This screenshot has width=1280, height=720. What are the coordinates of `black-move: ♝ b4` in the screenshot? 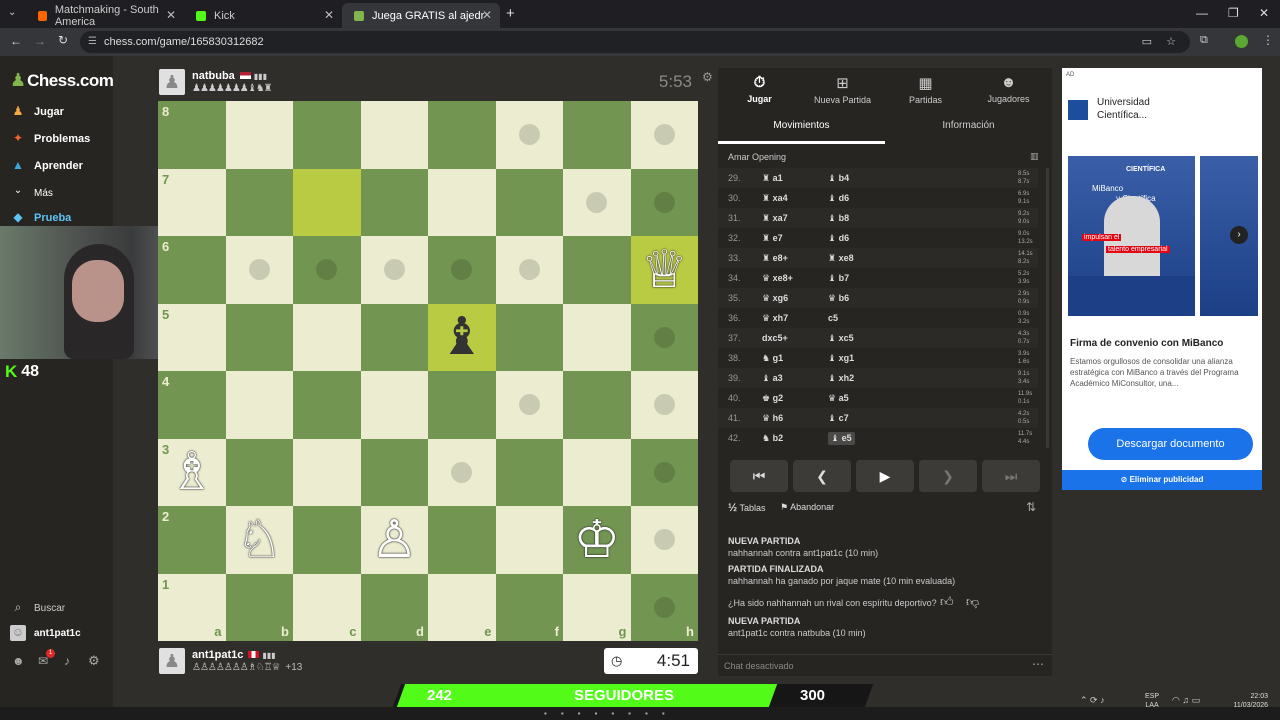 It's located at (838, 178).